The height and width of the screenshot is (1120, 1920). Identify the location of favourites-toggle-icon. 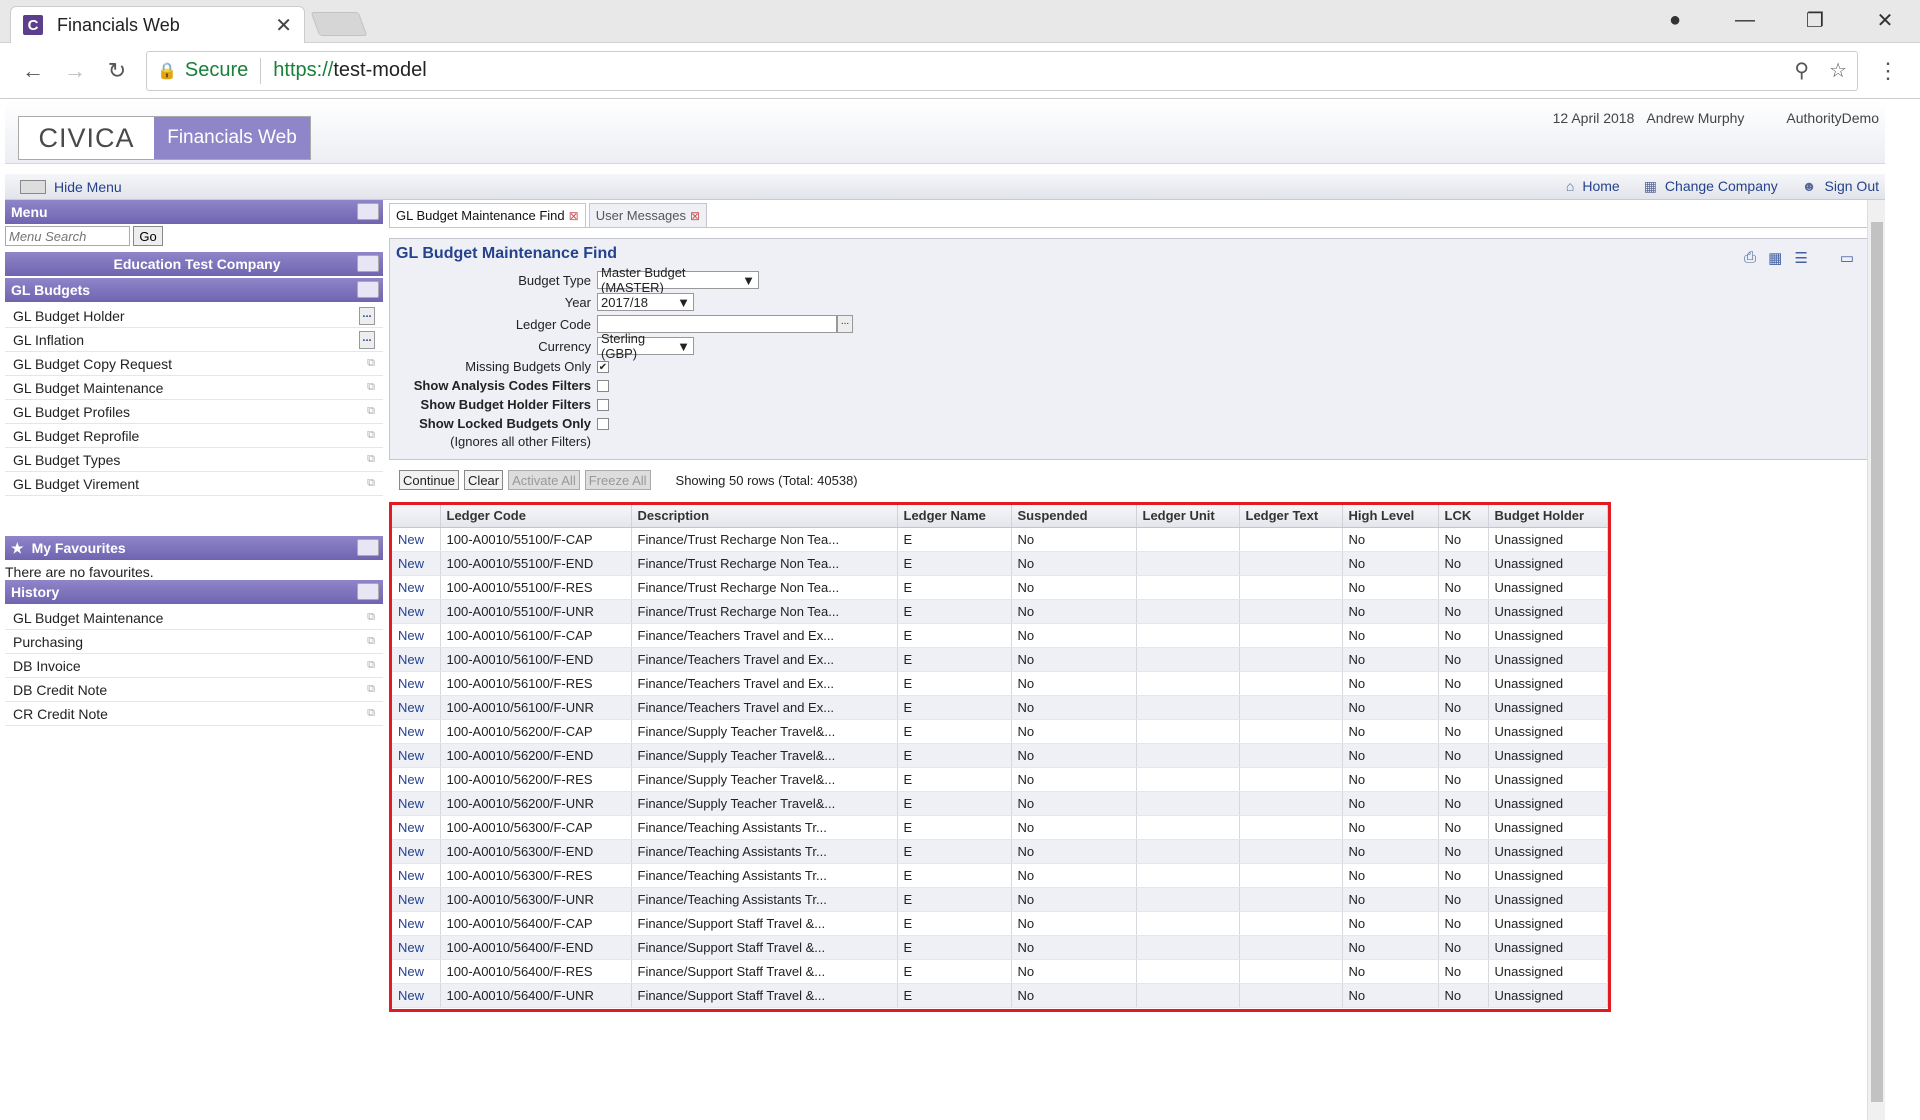
(368, 547).